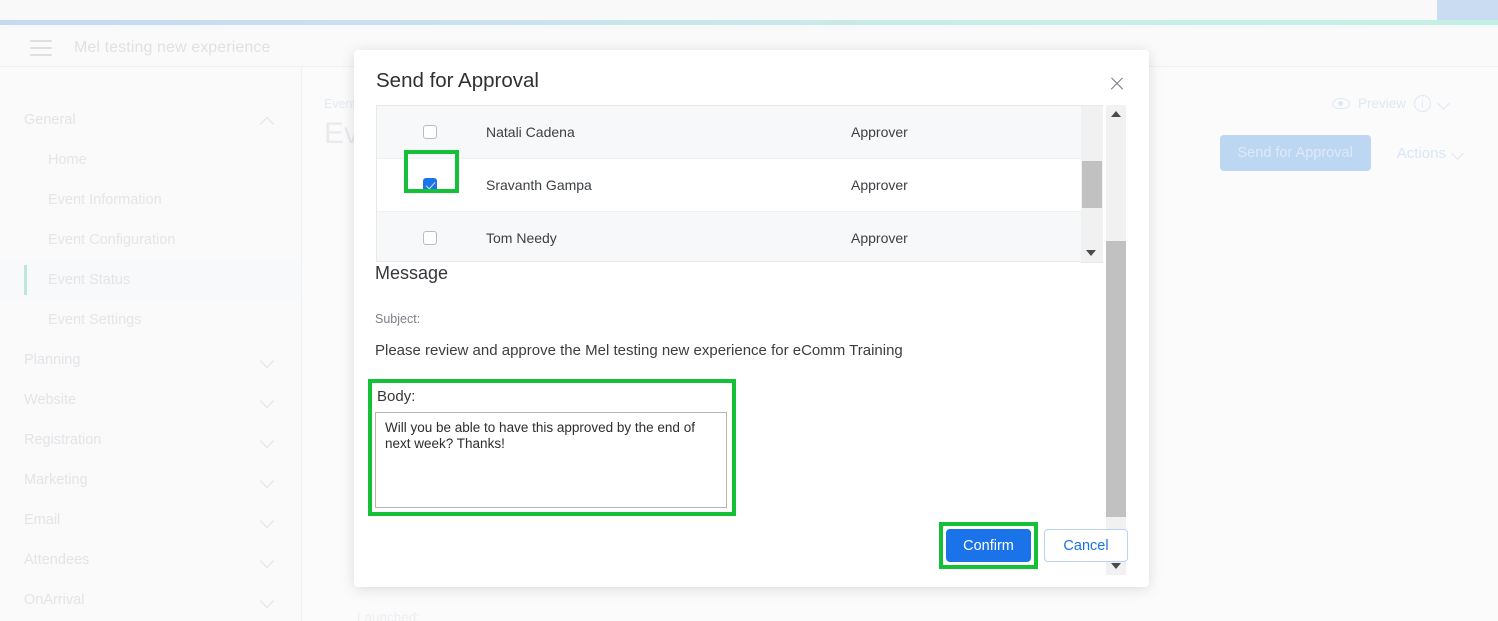 The image size is (1498, 621). Describe the element at coordinates (150, 160) in the screenshot. I see `sidebar-item-home: Home` at that location.